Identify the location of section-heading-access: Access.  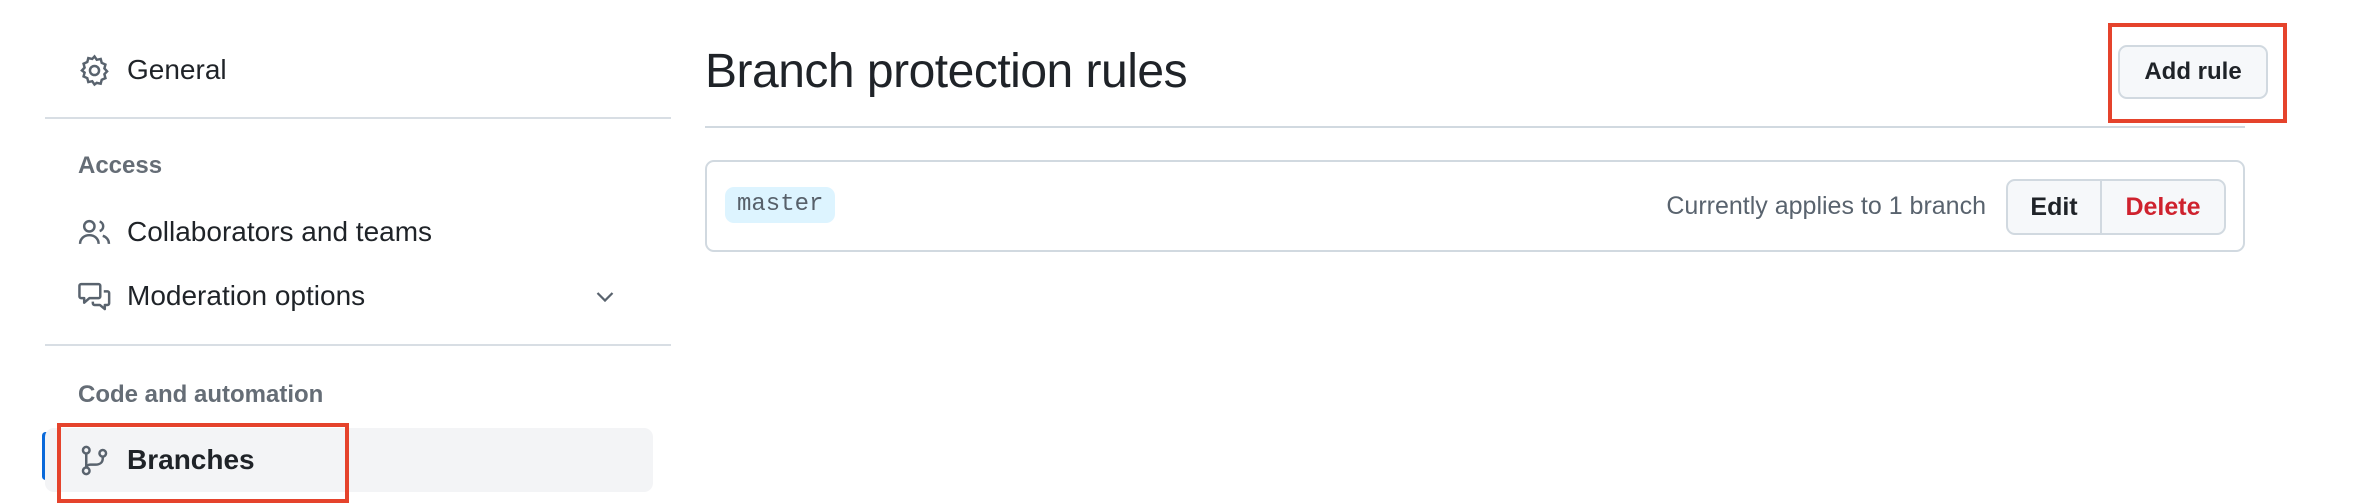
(120, 165).